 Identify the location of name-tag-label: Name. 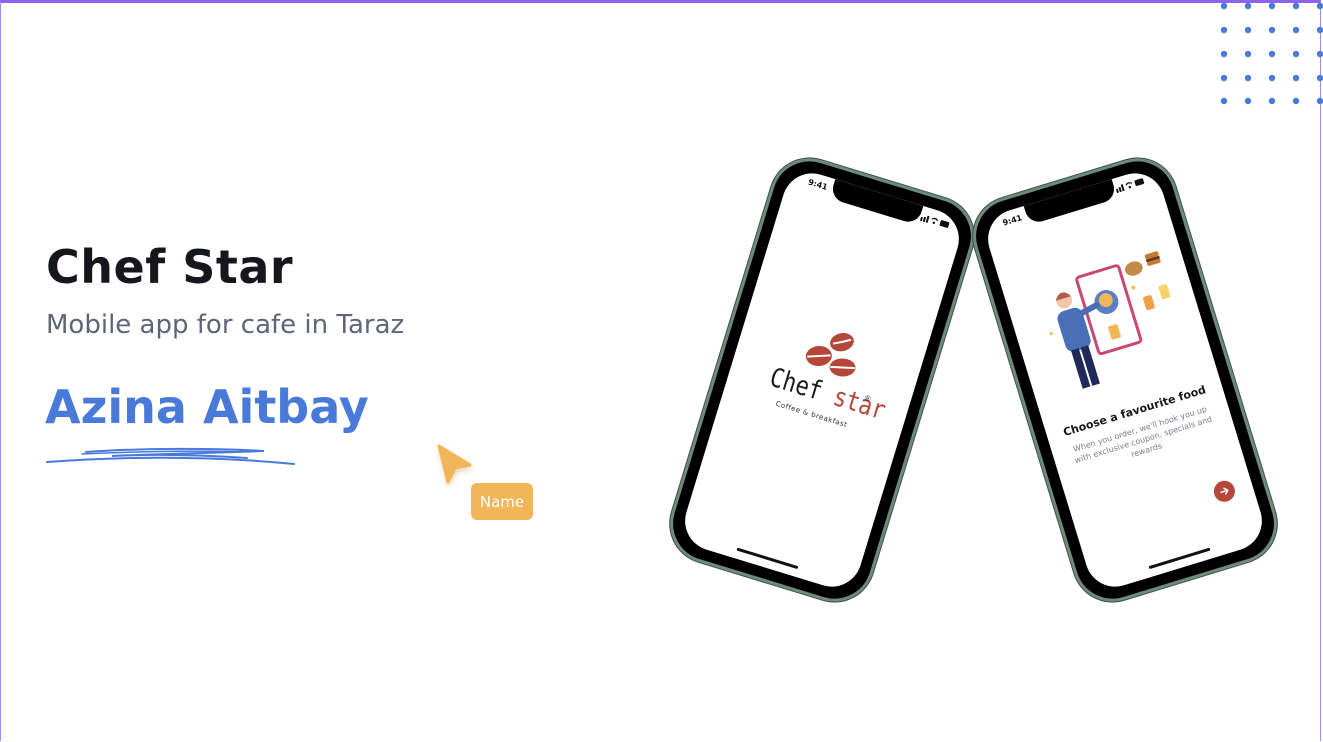
(502, 501).